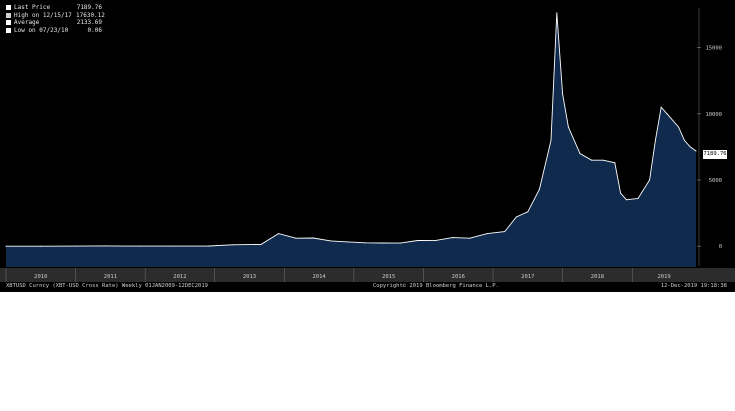 The width and height of the screenshot is (735, 411). Describe the element at coordinates (249, 277) in the screenshot. I see `x-tick-label: 2013` at that location.